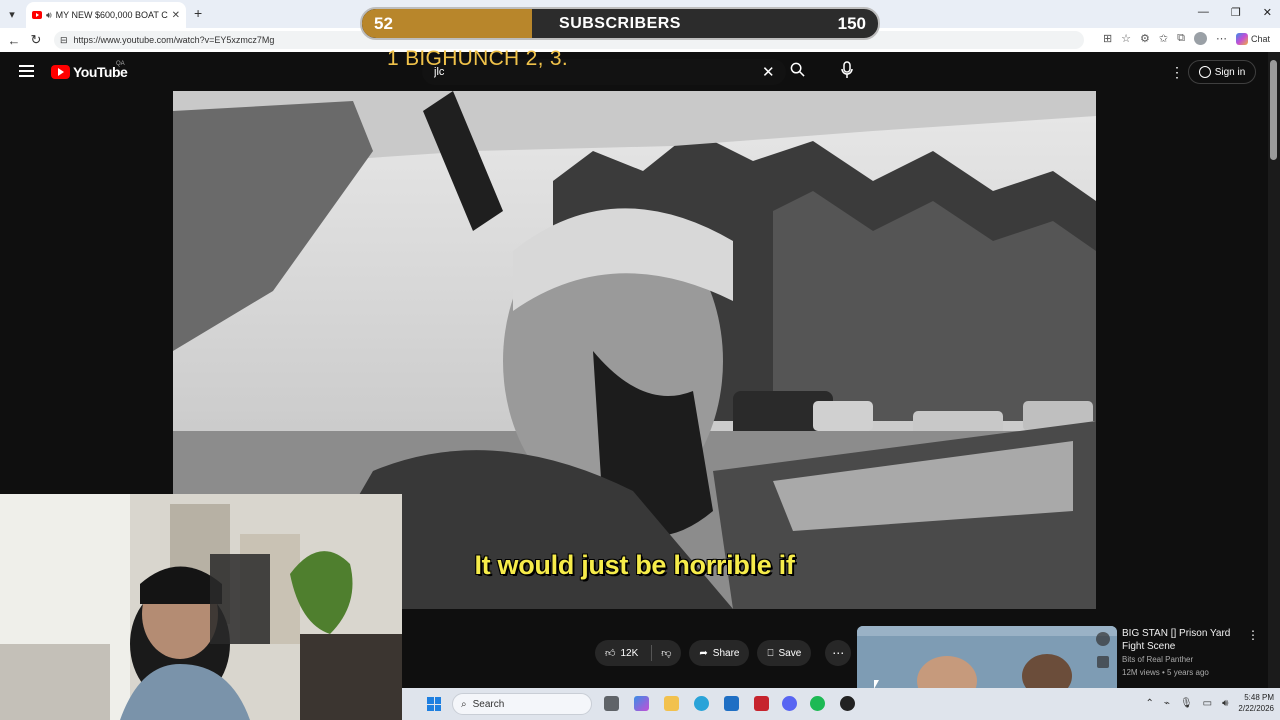 The image size is (1280, 720). I want to click on save-button: ⎕ Save, so click(784, 653).